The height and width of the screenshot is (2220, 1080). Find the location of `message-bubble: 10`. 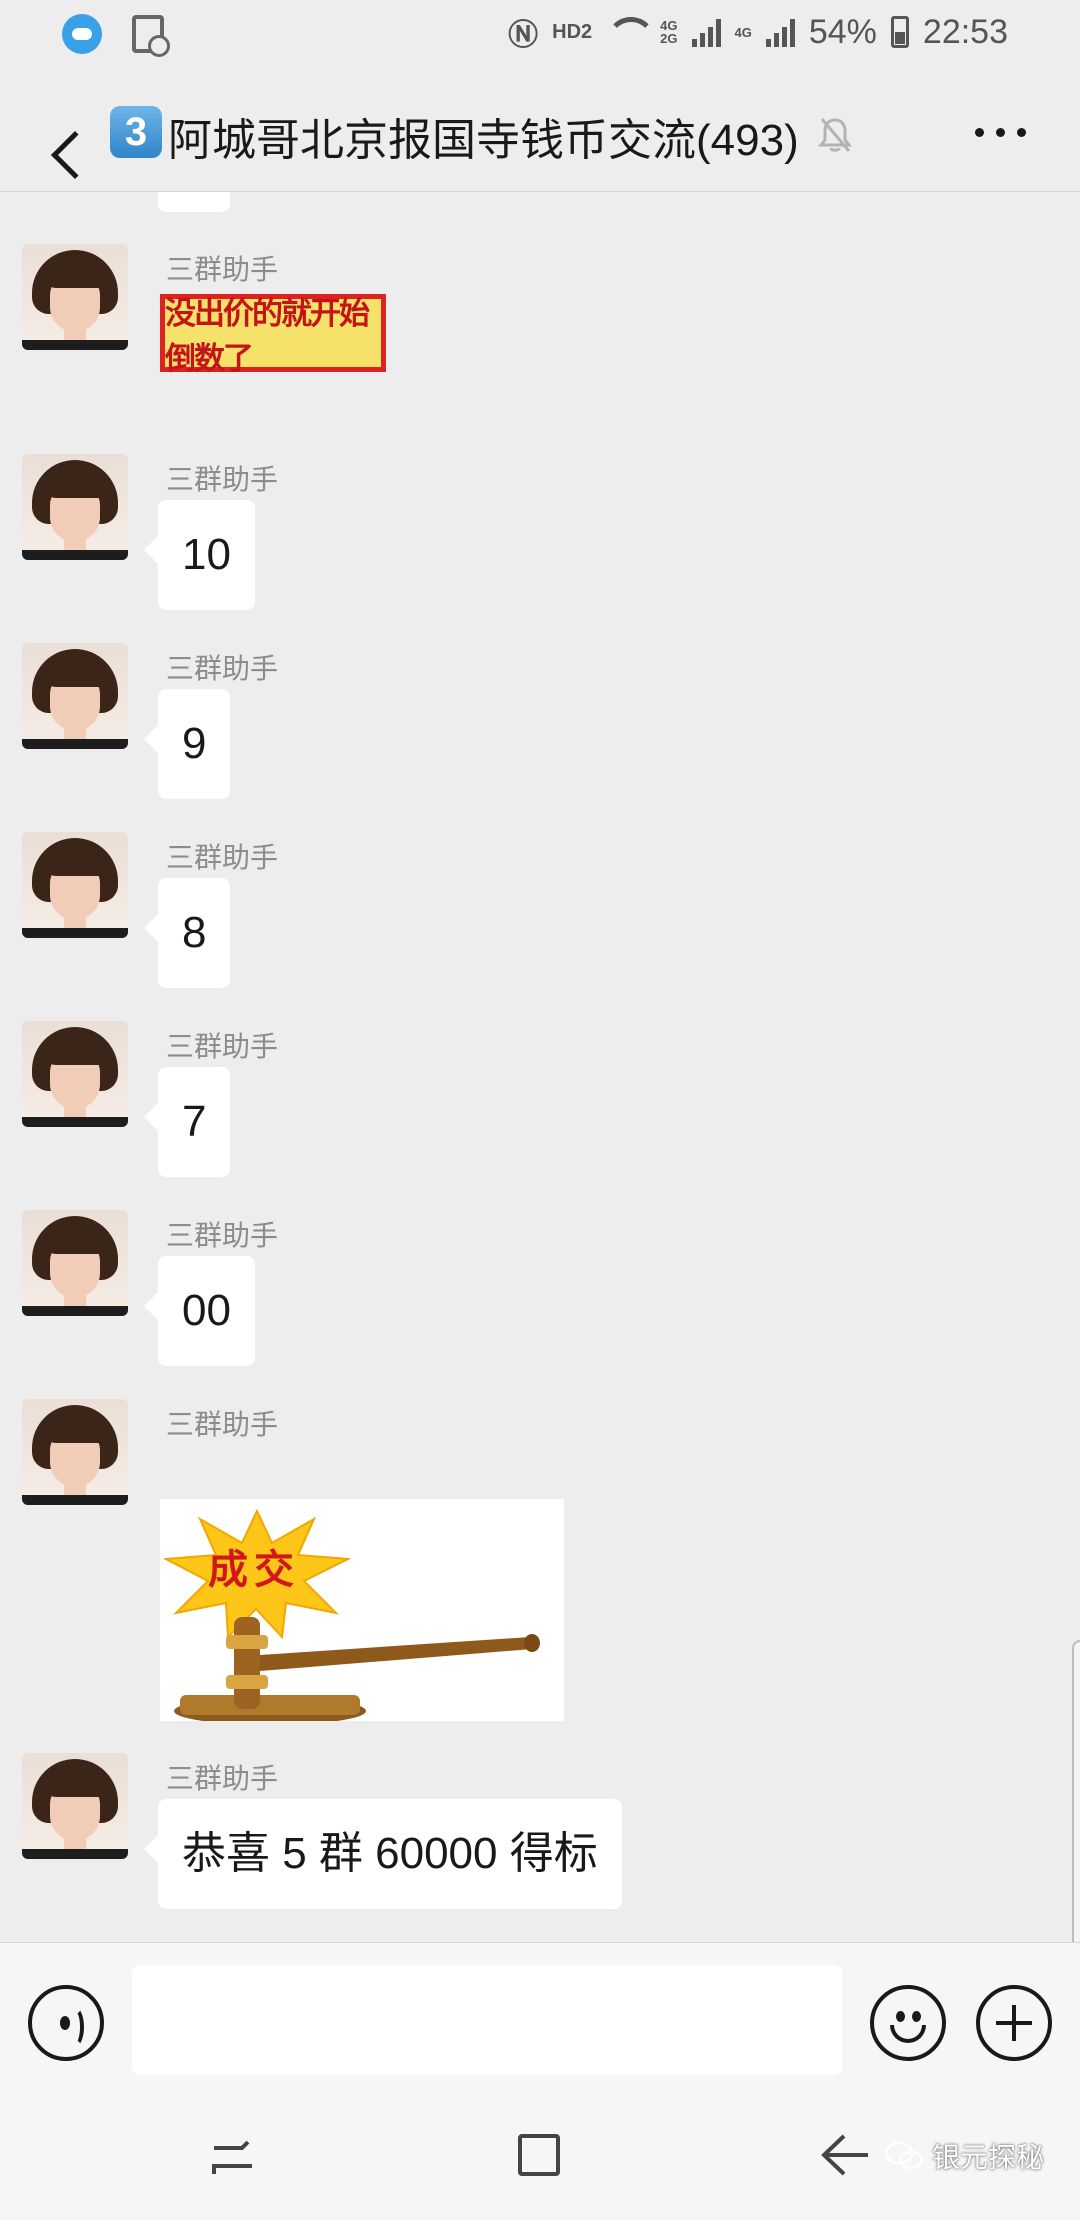

message-bubble: 10 is located at coordinates (199, 555).